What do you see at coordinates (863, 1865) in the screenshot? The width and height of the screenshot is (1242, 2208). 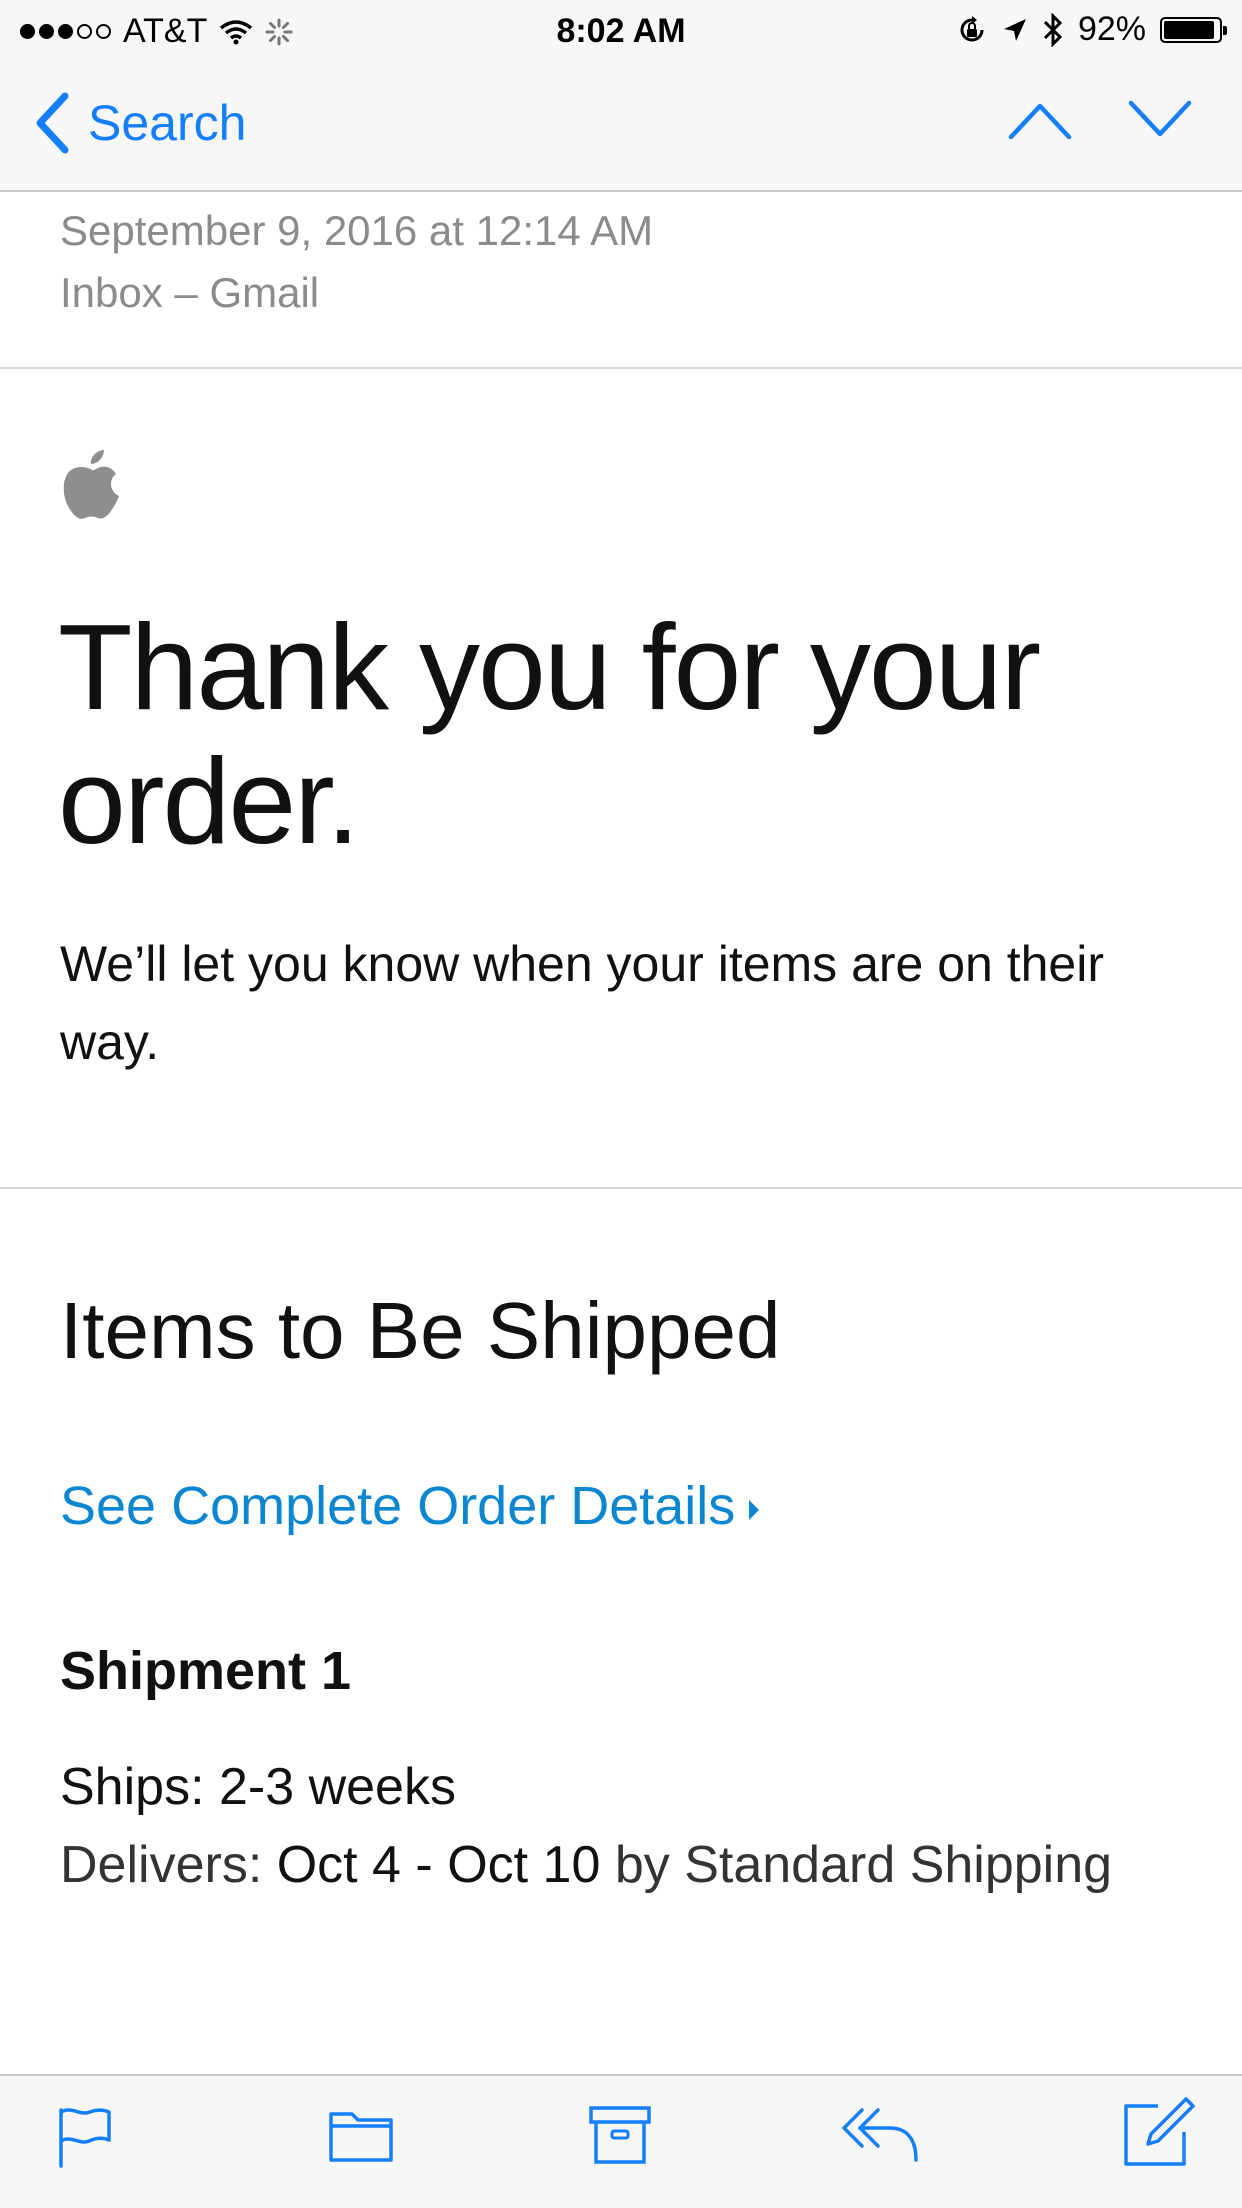 I see `delivers-method: by Standard Shipping` at bounding box center [863, 1865].